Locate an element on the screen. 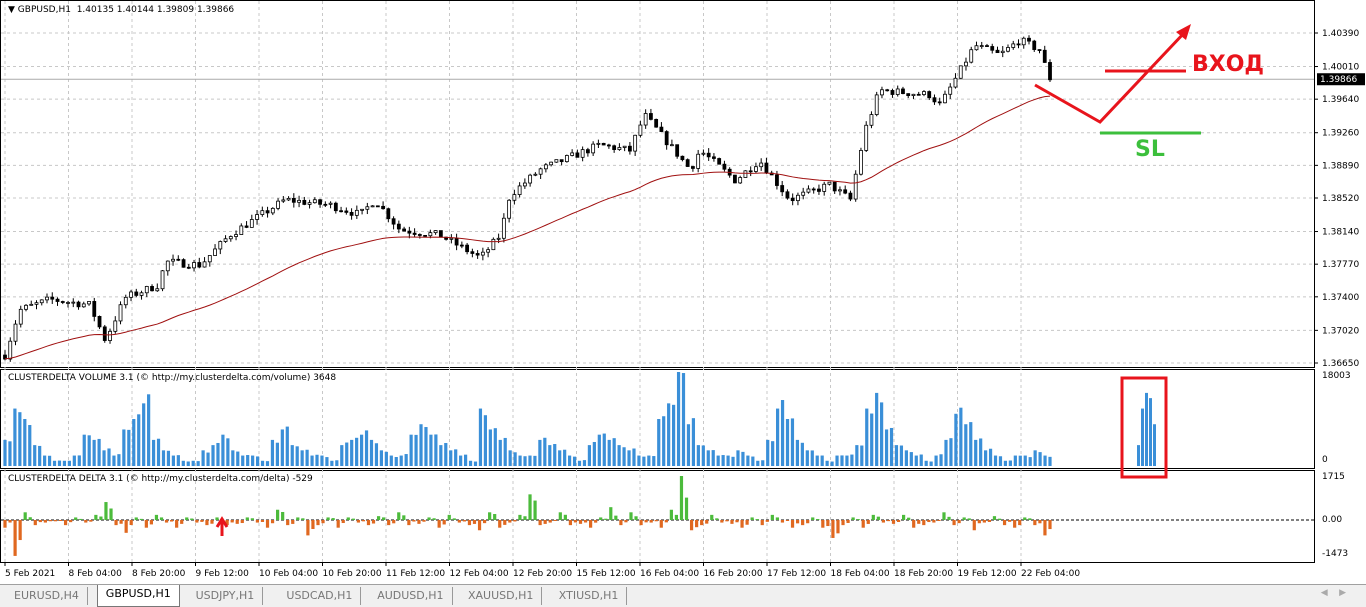 The width and height of the screenshot is (1366, 607). tab-xtiusd-h1: XTIUSD,H1 is located at coordinates (589, 596).